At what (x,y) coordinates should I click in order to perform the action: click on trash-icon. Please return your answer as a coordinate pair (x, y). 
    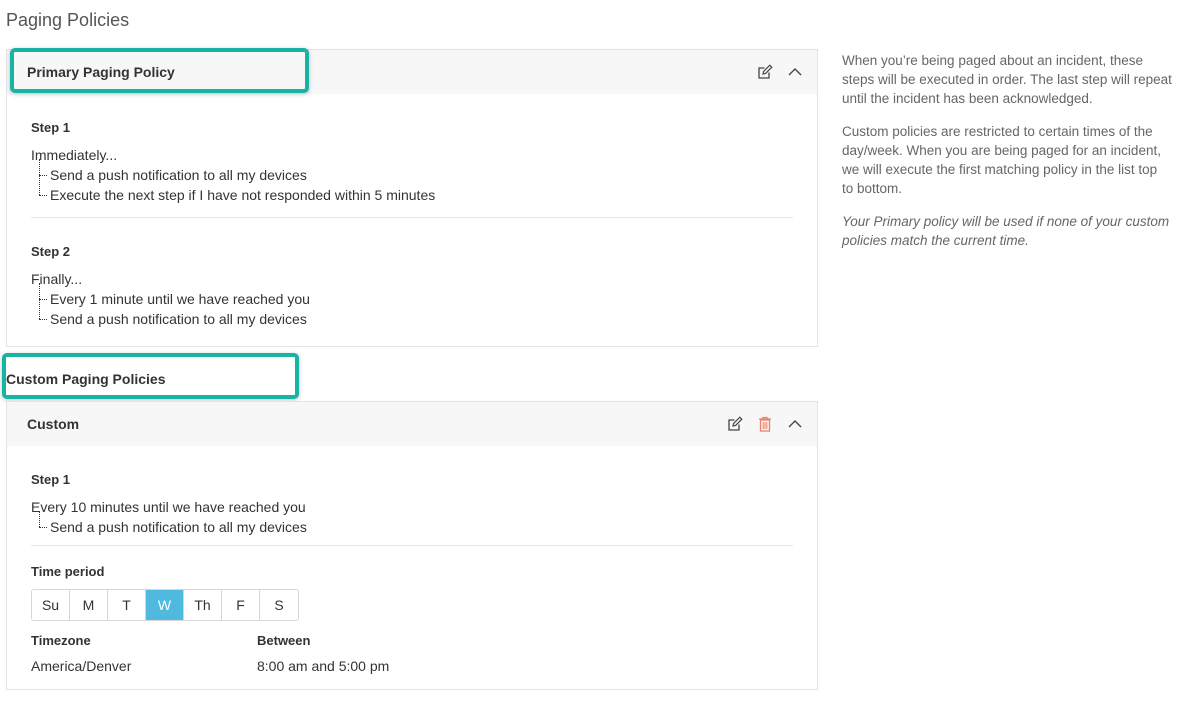
    Looking at the image, I should click on (765, 424).